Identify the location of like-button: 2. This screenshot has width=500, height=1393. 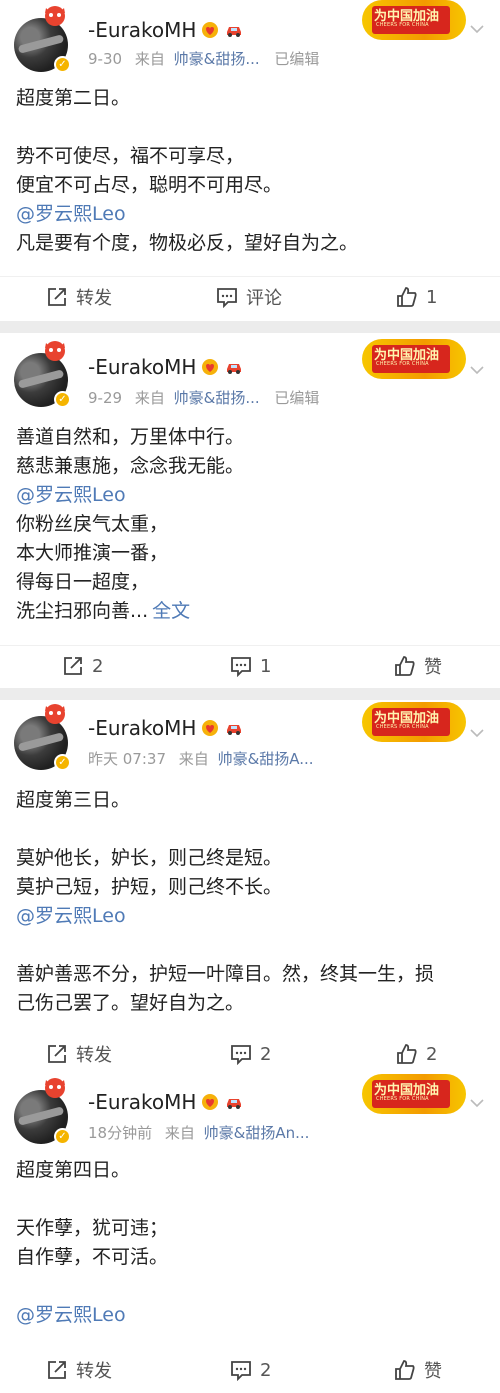
(416, 1054).